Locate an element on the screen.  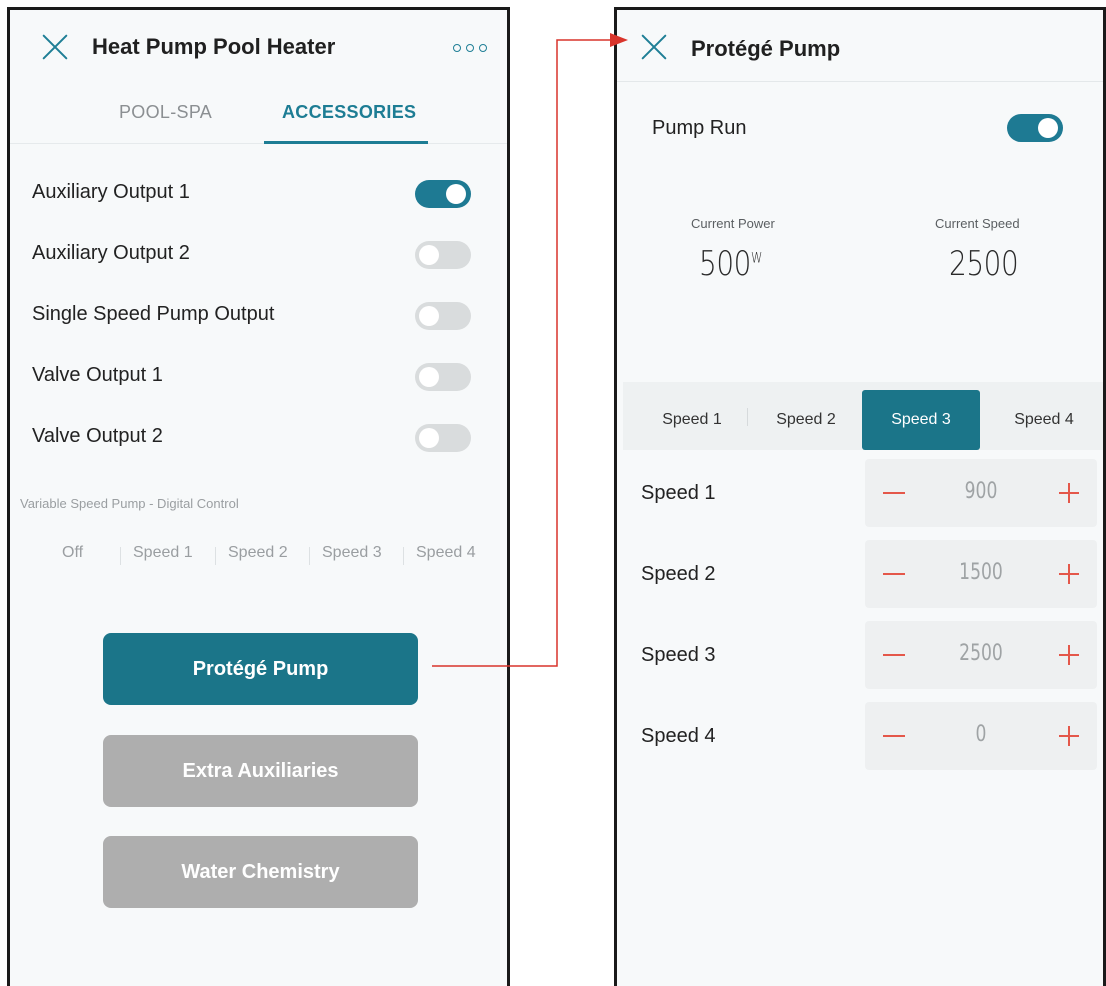
navigation-connector-arrow is located at coordinates (530, 350).